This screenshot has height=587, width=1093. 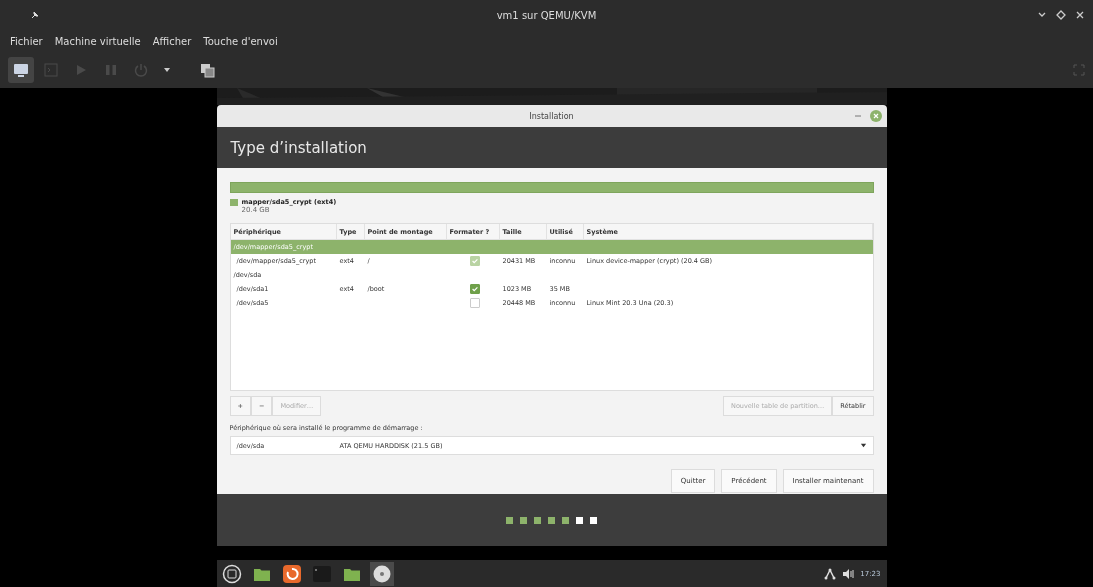 What do you see at coordinates (830, 573) in the screenshot?
I see `network-icon` at bounding box center [830, 573].